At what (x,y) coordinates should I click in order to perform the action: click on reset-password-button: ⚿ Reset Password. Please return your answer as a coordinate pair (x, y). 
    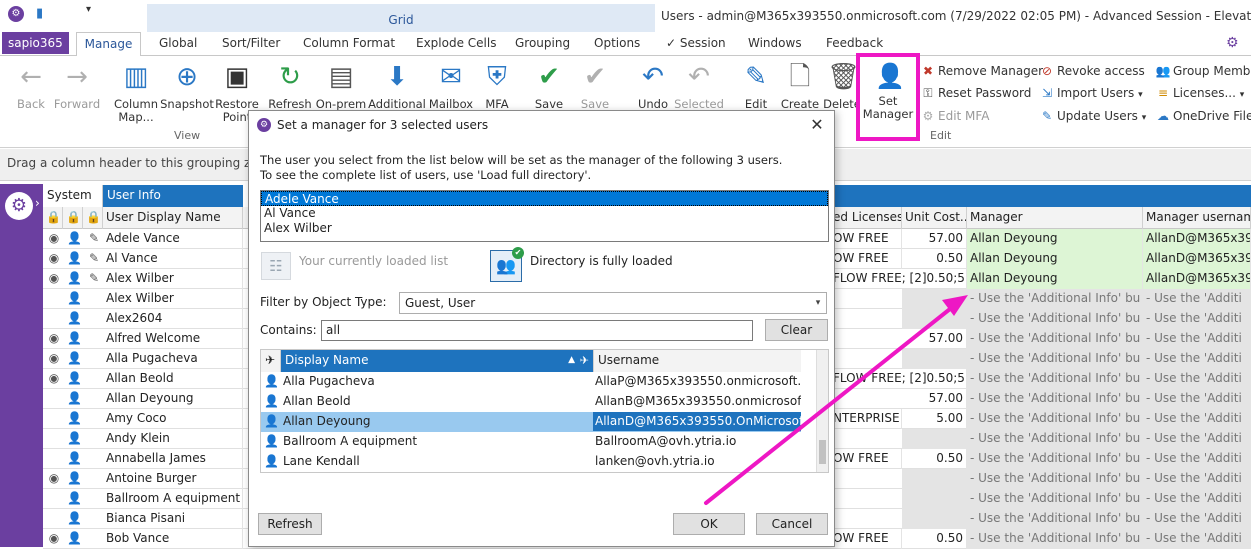
    Looking at the image, I should click on (975, 93).